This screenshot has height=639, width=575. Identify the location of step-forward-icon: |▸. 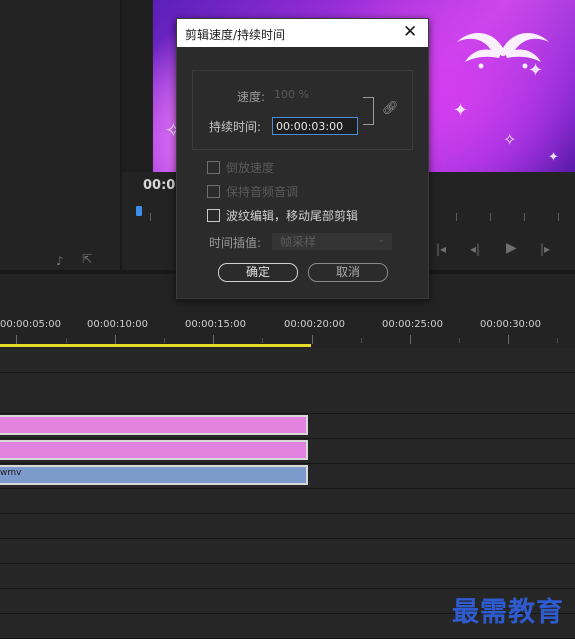
(545, 249).